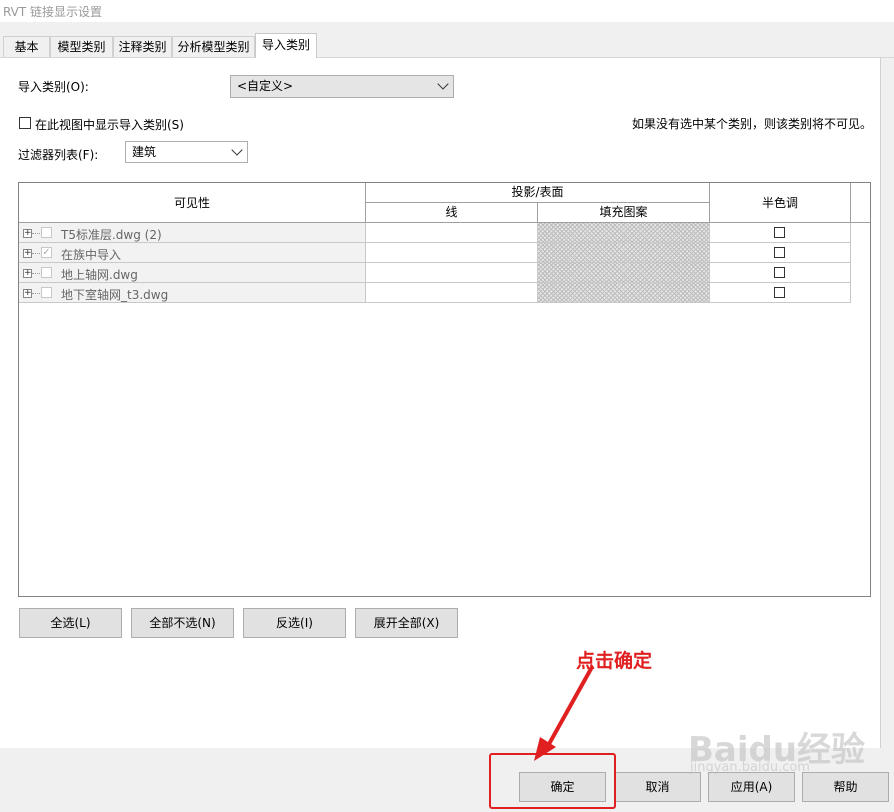  Describe the element at coordinates (25, 123) in the screenshot. I see `show-import-categories-checkbox` at that location.